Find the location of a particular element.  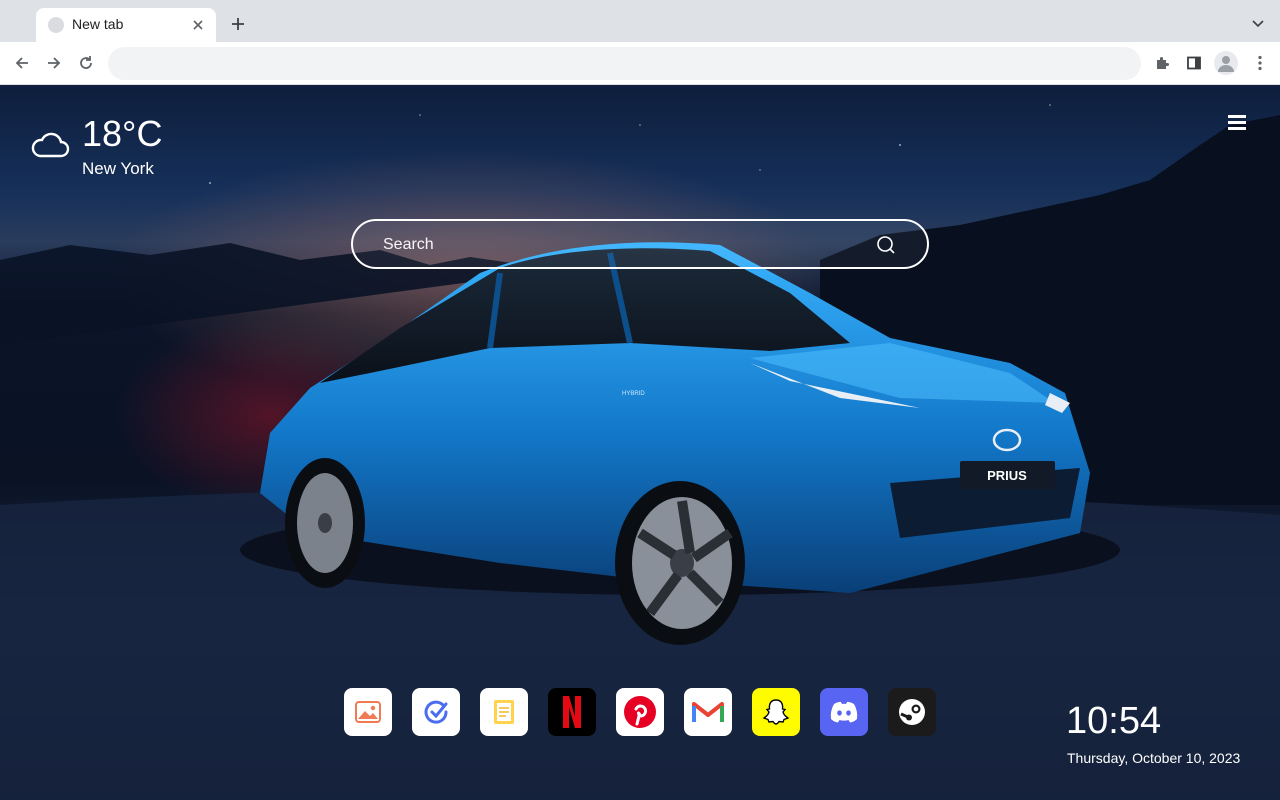

shortcut-notes is located at coordinates (504, 712).